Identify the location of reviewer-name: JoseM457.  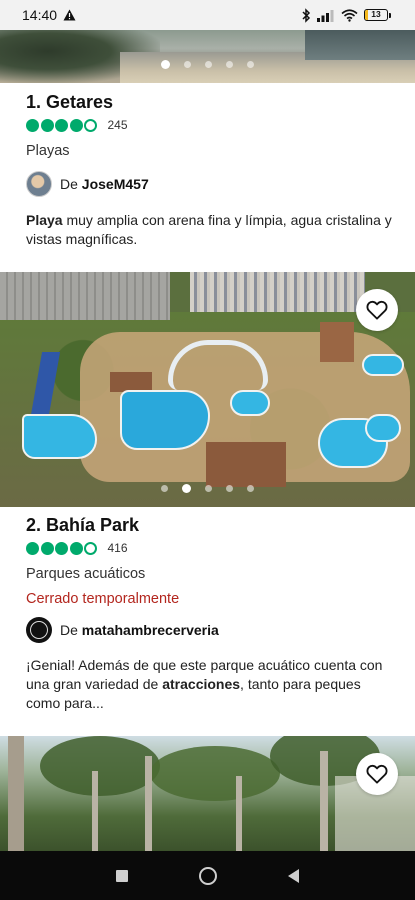
(115, 184).